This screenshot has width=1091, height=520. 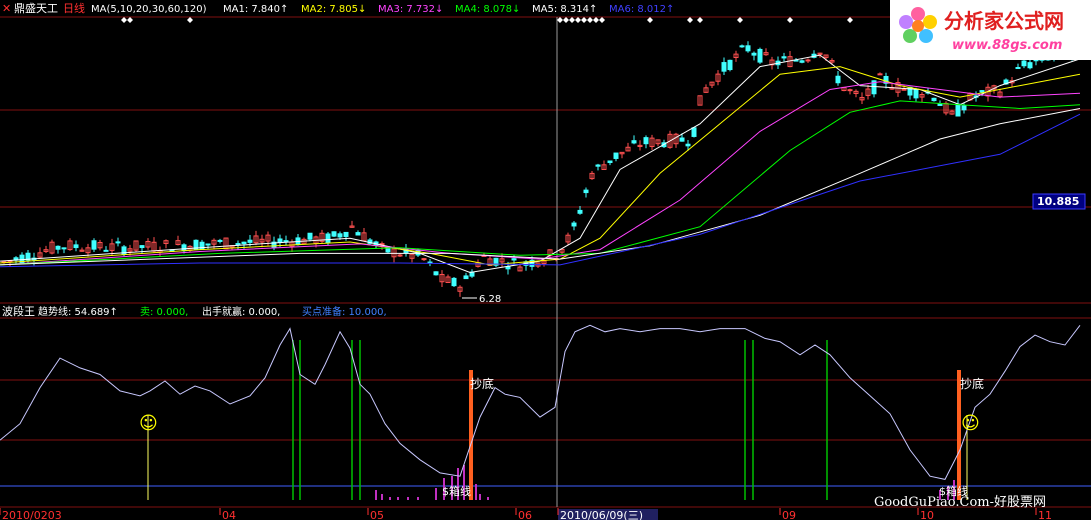 I want to click on stock-name: 鼎盛天工, so click(x=36, y=8).